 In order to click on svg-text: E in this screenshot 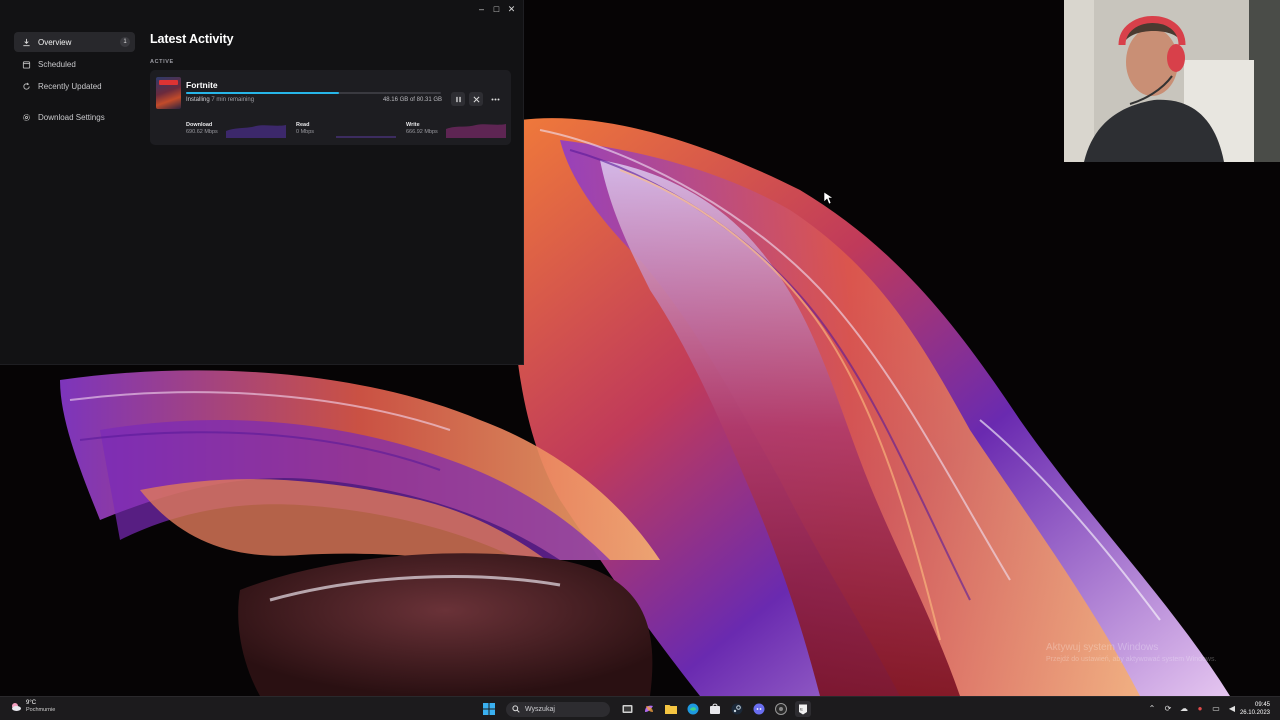, I will do `click(801, 708)`.